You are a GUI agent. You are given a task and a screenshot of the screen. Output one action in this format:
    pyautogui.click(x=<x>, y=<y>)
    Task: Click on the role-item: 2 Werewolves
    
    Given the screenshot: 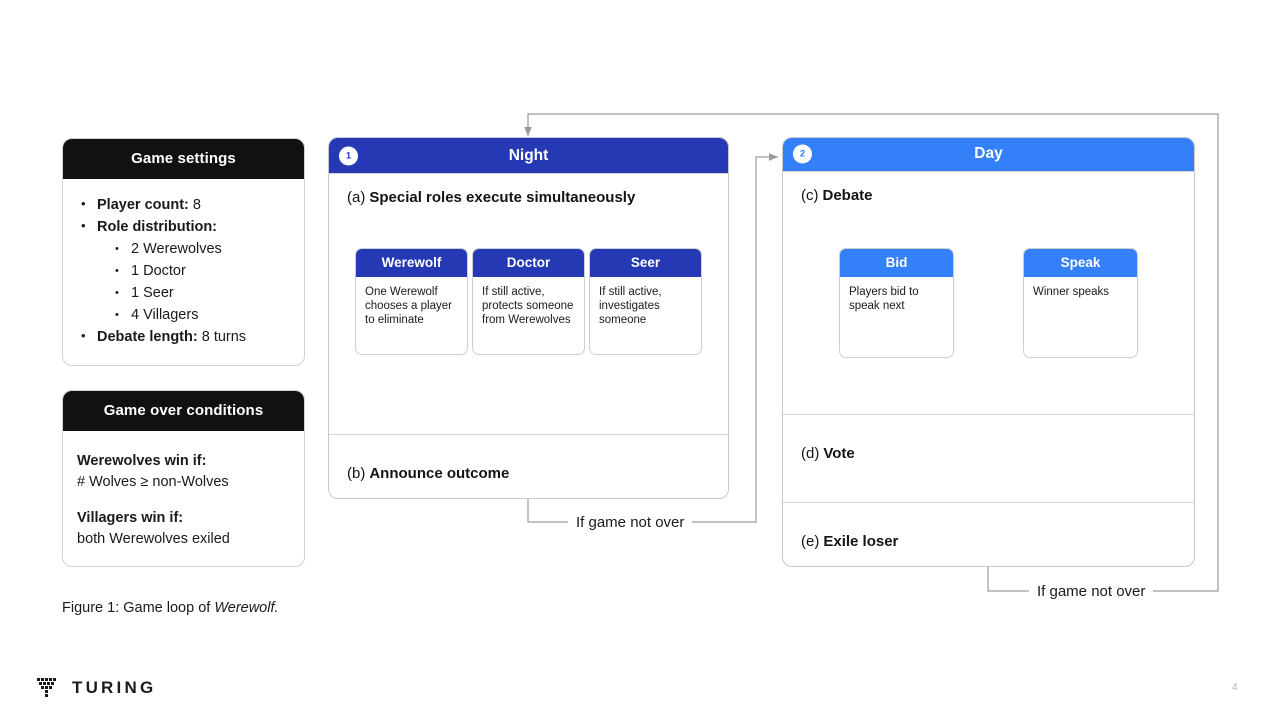 What is the action you would take?
    pyautogui.click(x=200, y=249)
    